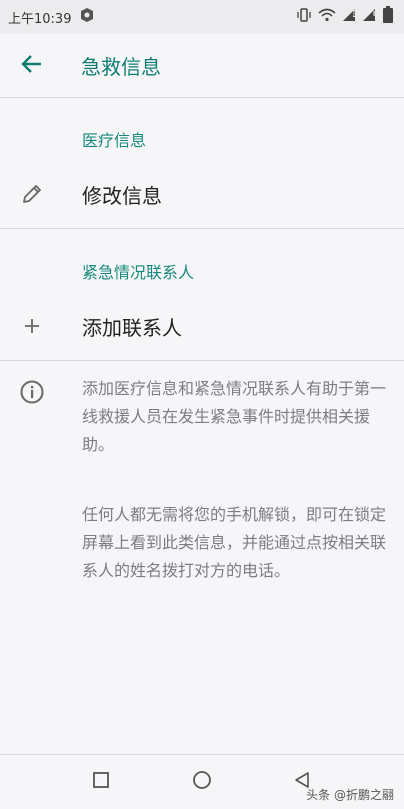 This screenshot has height=809, width=404. I want to click on wifi-icon, so click(327, 17).